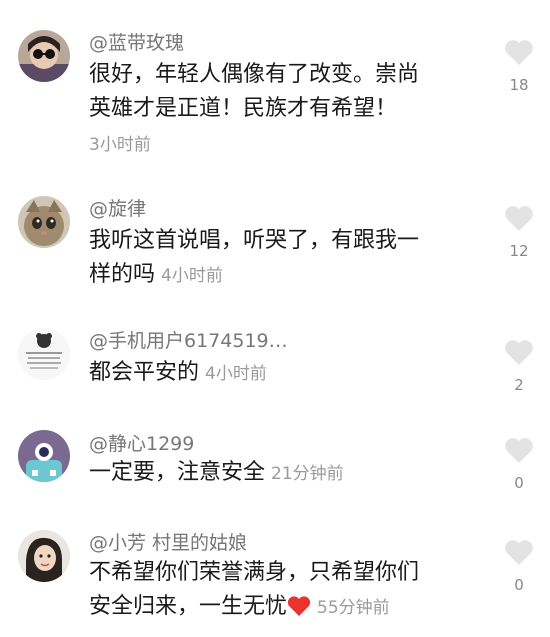  I want to click on comment-username: @小芳 村里的姑娘, so click(168, 541).